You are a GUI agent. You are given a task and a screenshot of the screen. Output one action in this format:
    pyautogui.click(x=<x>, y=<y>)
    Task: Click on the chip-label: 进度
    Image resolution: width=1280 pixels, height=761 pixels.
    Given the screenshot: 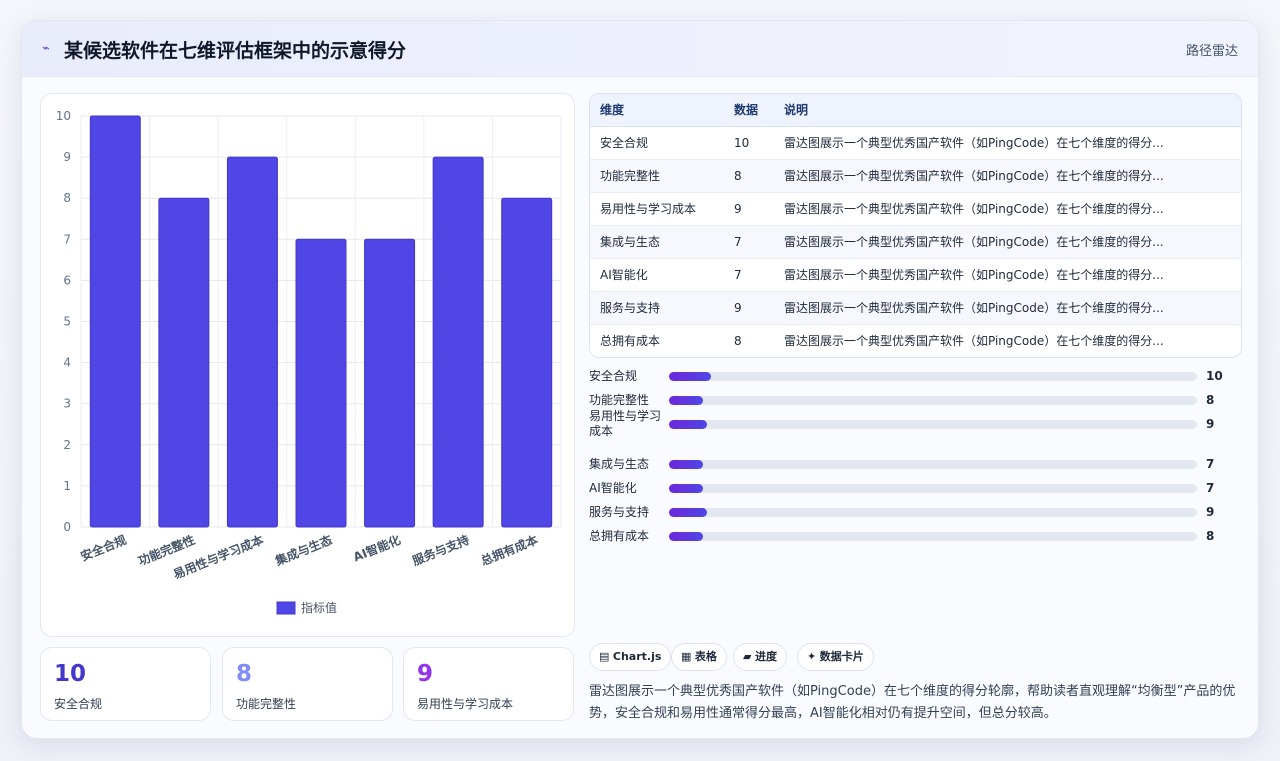 What is the action you would take?
    pyautogui.click(x=765, y=656)
    